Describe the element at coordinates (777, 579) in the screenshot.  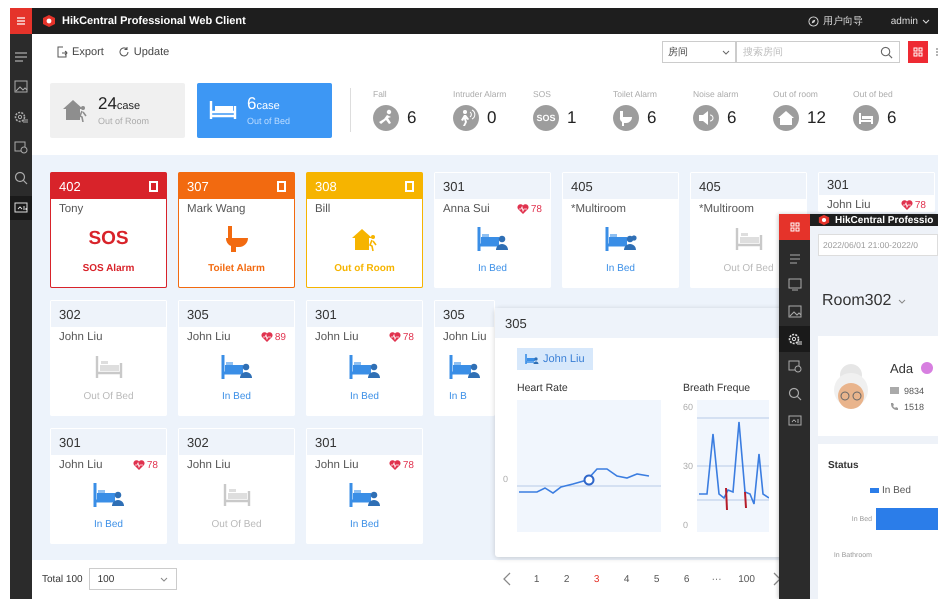
I see `next-page-icon` at that location.